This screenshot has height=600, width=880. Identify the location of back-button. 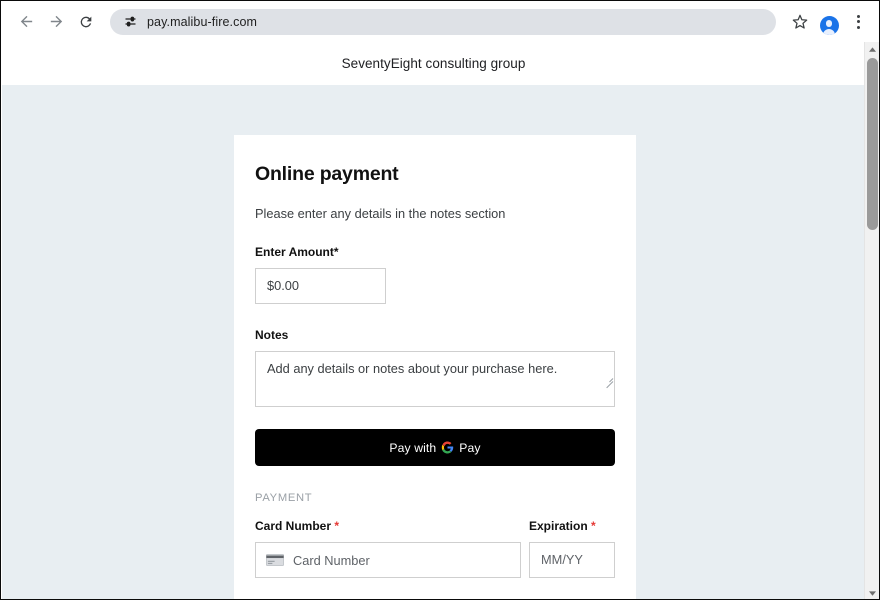
(26, 22).